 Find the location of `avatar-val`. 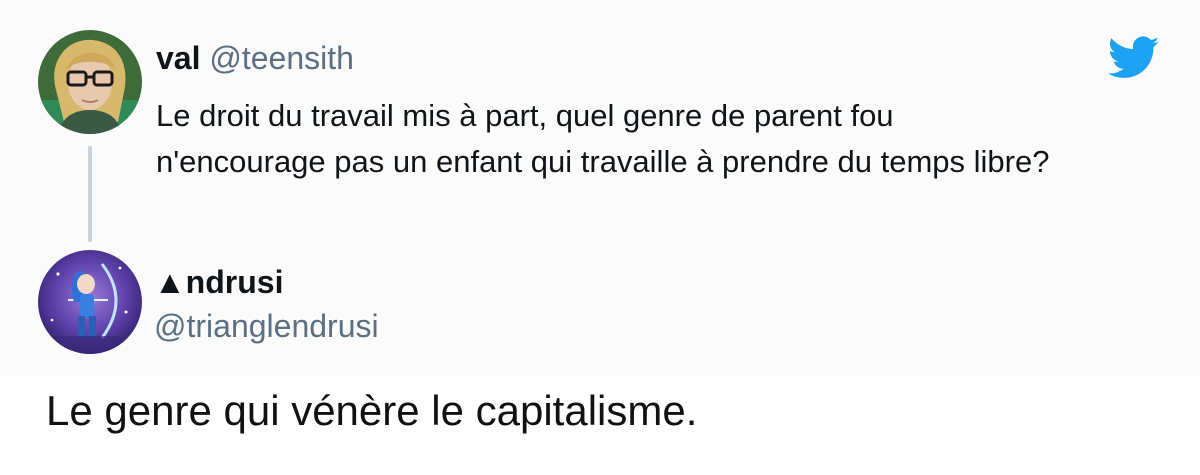

avatar-val is located at coordinates (90, 82).